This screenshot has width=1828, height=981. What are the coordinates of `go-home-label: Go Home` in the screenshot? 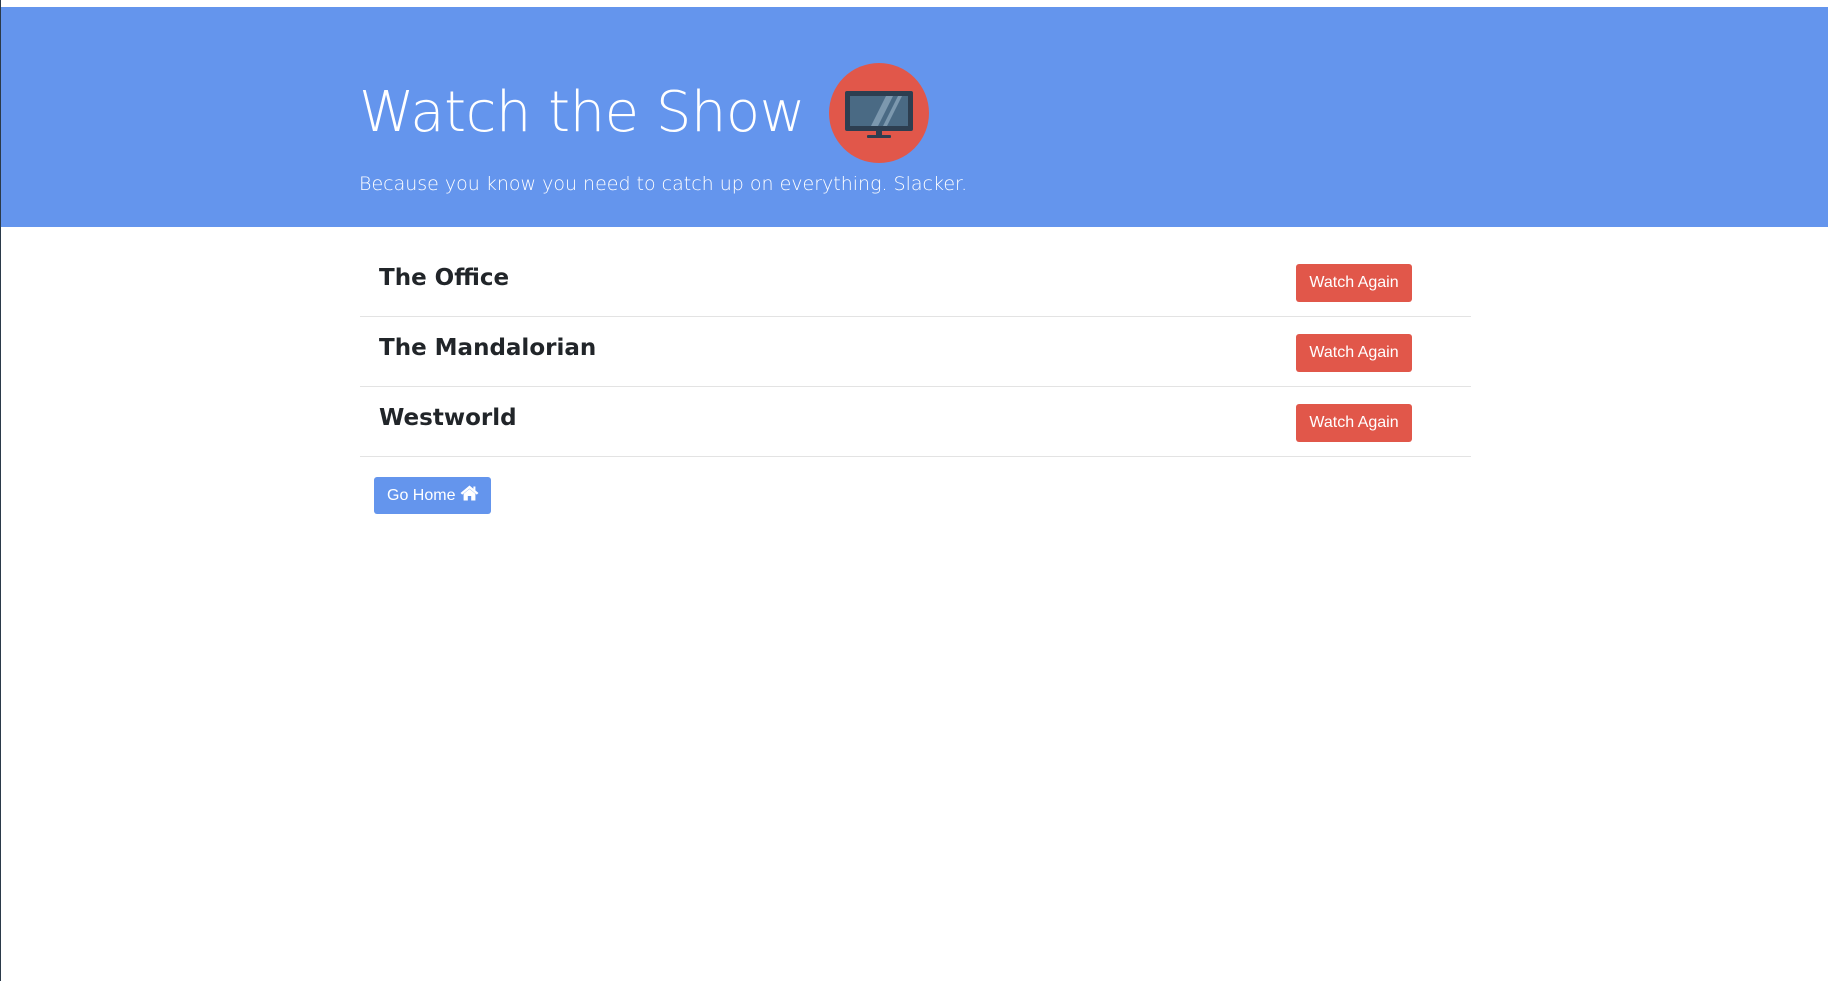 It's located at (421, 495).